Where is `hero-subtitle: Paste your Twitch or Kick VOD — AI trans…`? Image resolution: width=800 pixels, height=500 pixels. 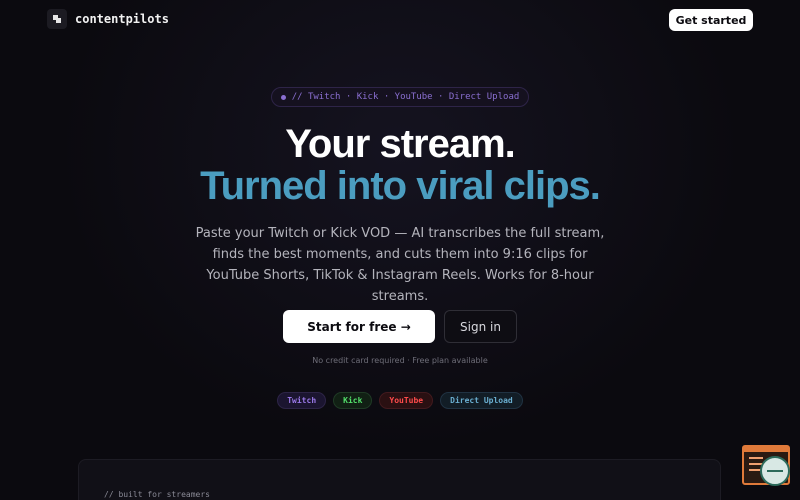 hero-subtitle: Paste your Twitch or Kick VOD — AI trans… is located at coordinates (400, 265).